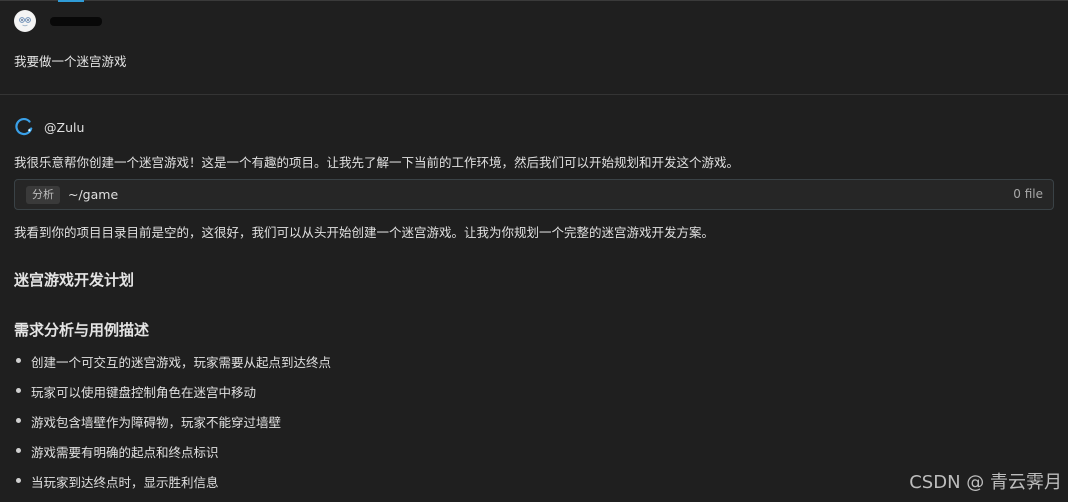 The width and height of the screenshot is (1068, 502). What do you see at coordinates (144, 392) in the screenshot?
I see `list-item-text: 玩家可以使用键盘控制角色在迷宫中移动` at bounding box center [144, 392].